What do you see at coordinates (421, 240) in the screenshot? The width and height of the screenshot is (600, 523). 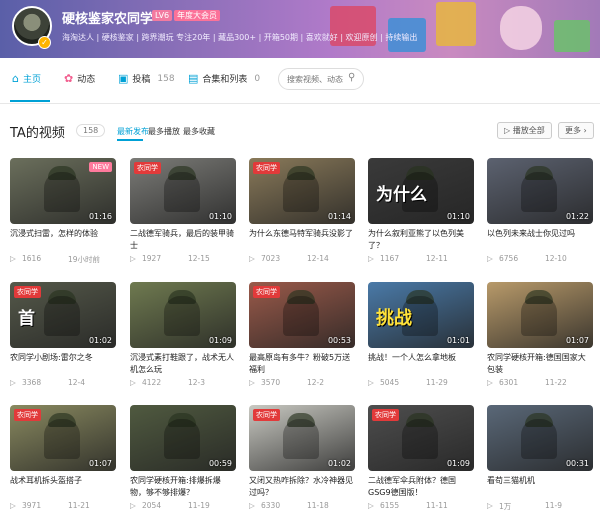 I see `video-title: 为什么叙利亚熊了以色列美了？` at bounding box center [421, 240].